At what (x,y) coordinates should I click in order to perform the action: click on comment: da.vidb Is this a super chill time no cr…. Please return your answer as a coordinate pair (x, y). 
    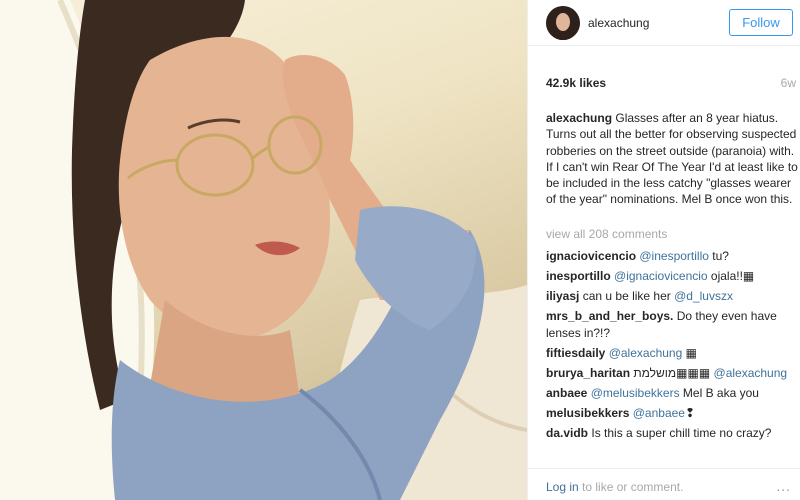
    Looking at the image, I should click on (671, 433).